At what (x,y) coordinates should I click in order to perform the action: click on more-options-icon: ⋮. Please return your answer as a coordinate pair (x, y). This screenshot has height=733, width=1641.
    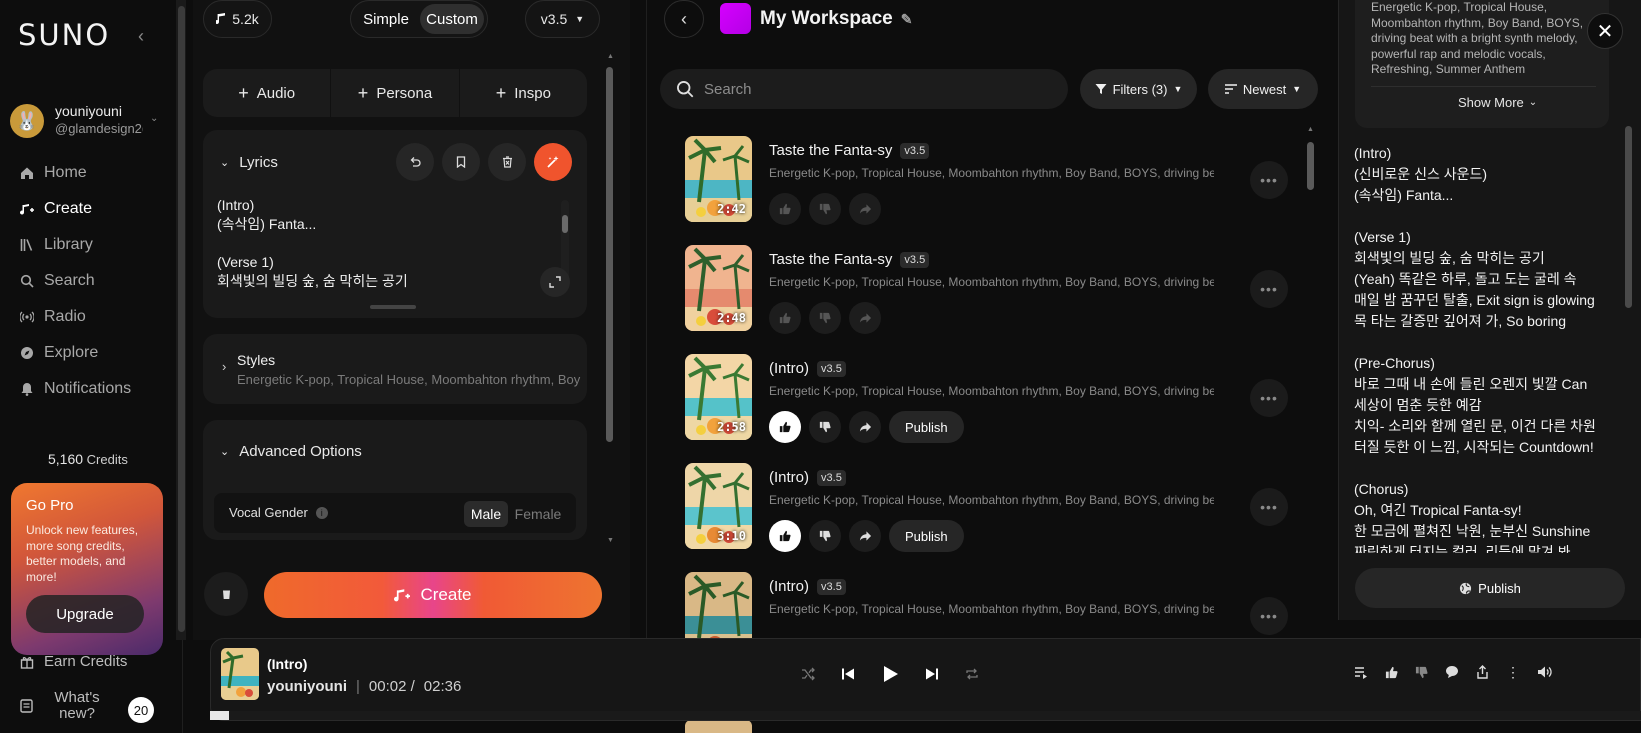
    Looking at the image, I should click on (1513, 672).